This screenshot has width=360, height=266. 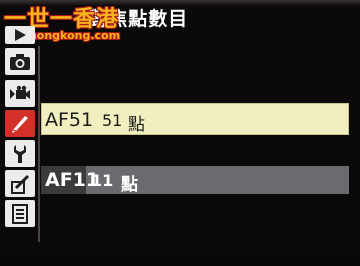 I want to click on option-af51: AF51 51 點, so click(x=195, y=119).